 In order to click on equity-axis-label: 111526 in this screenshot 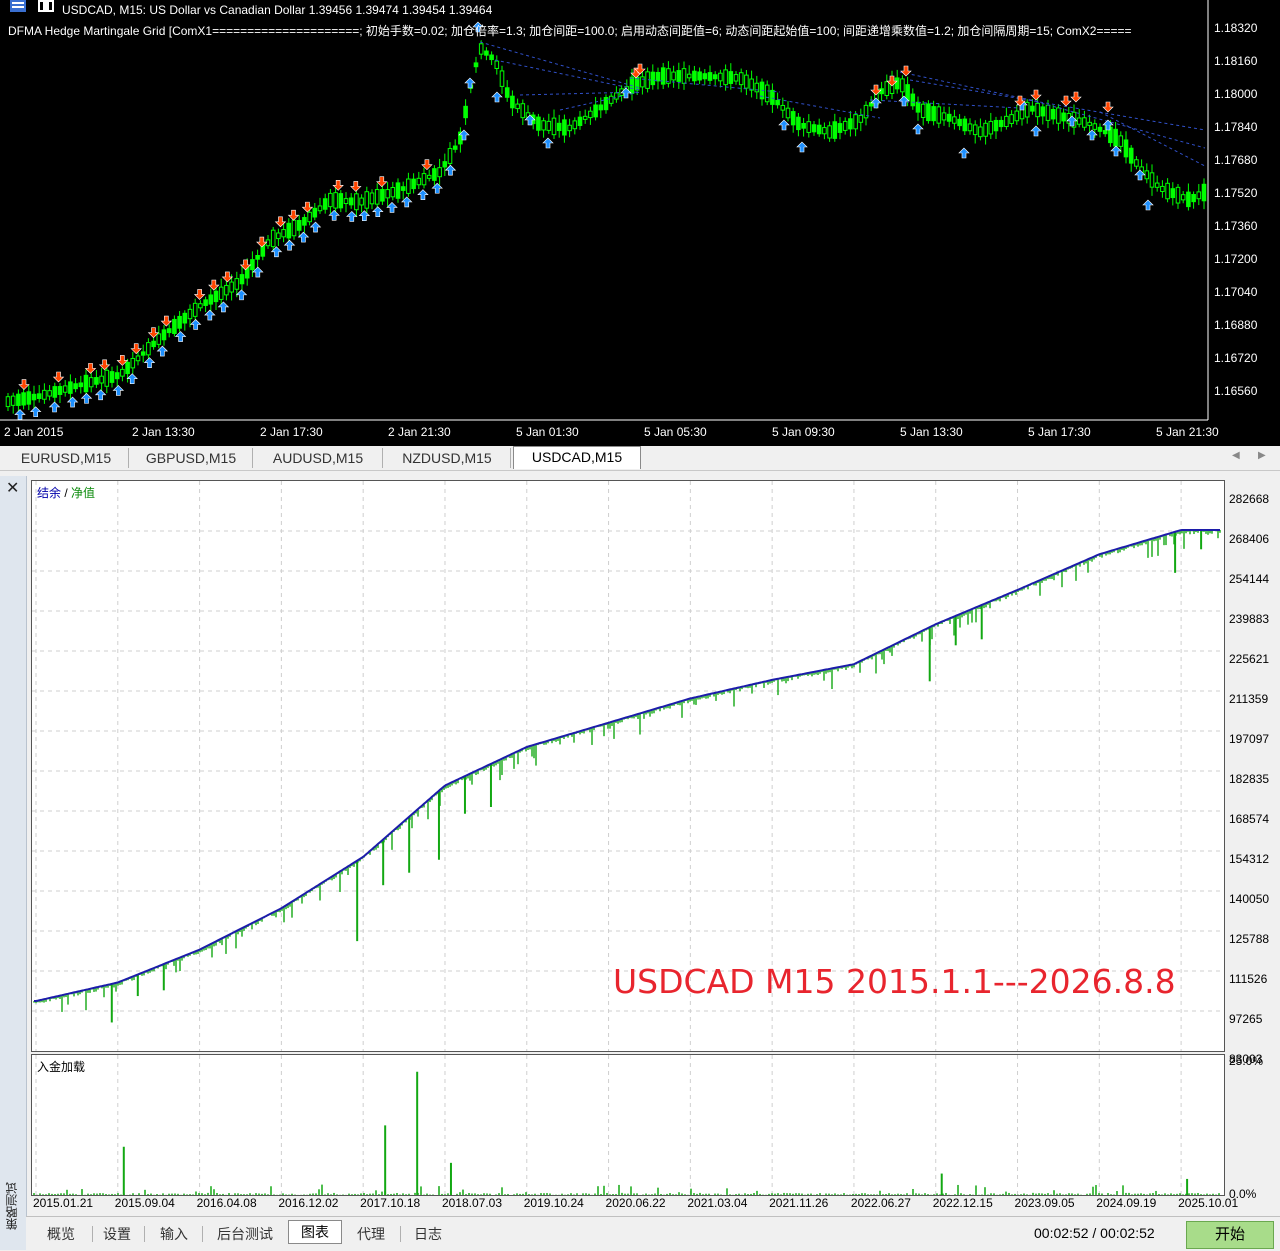, I will do `click(1248, 979)`.